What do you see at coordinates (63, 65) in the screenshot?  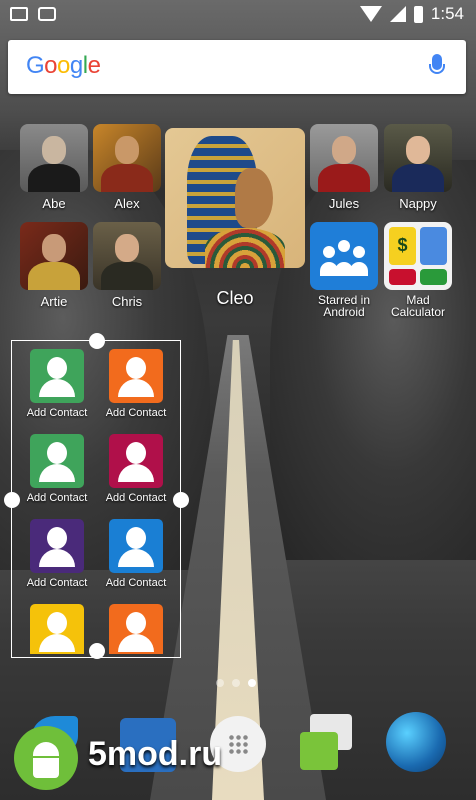 I see `google-logo: Google` at bounding box center [63, 65].